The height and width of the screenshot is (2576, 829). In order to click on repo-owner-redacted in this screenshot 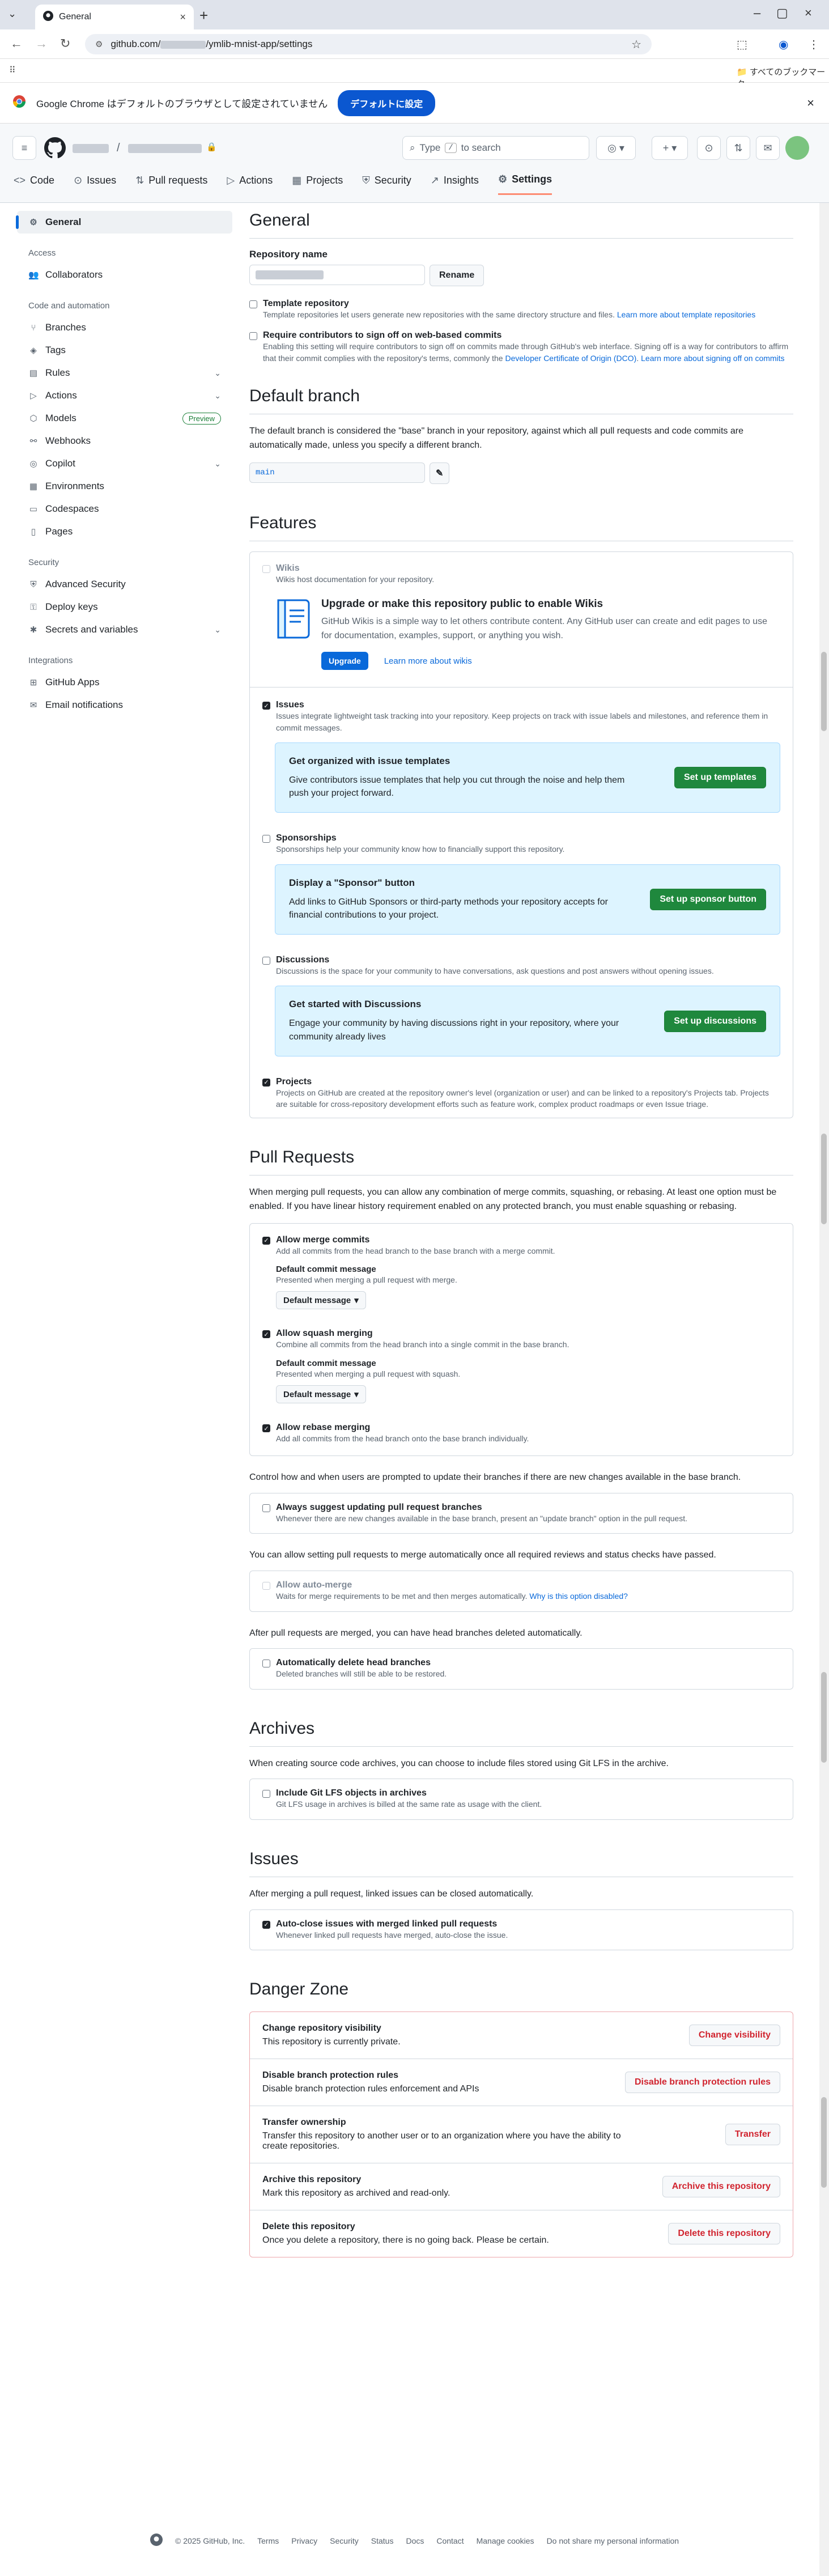, I will do `click(91, 149)`.